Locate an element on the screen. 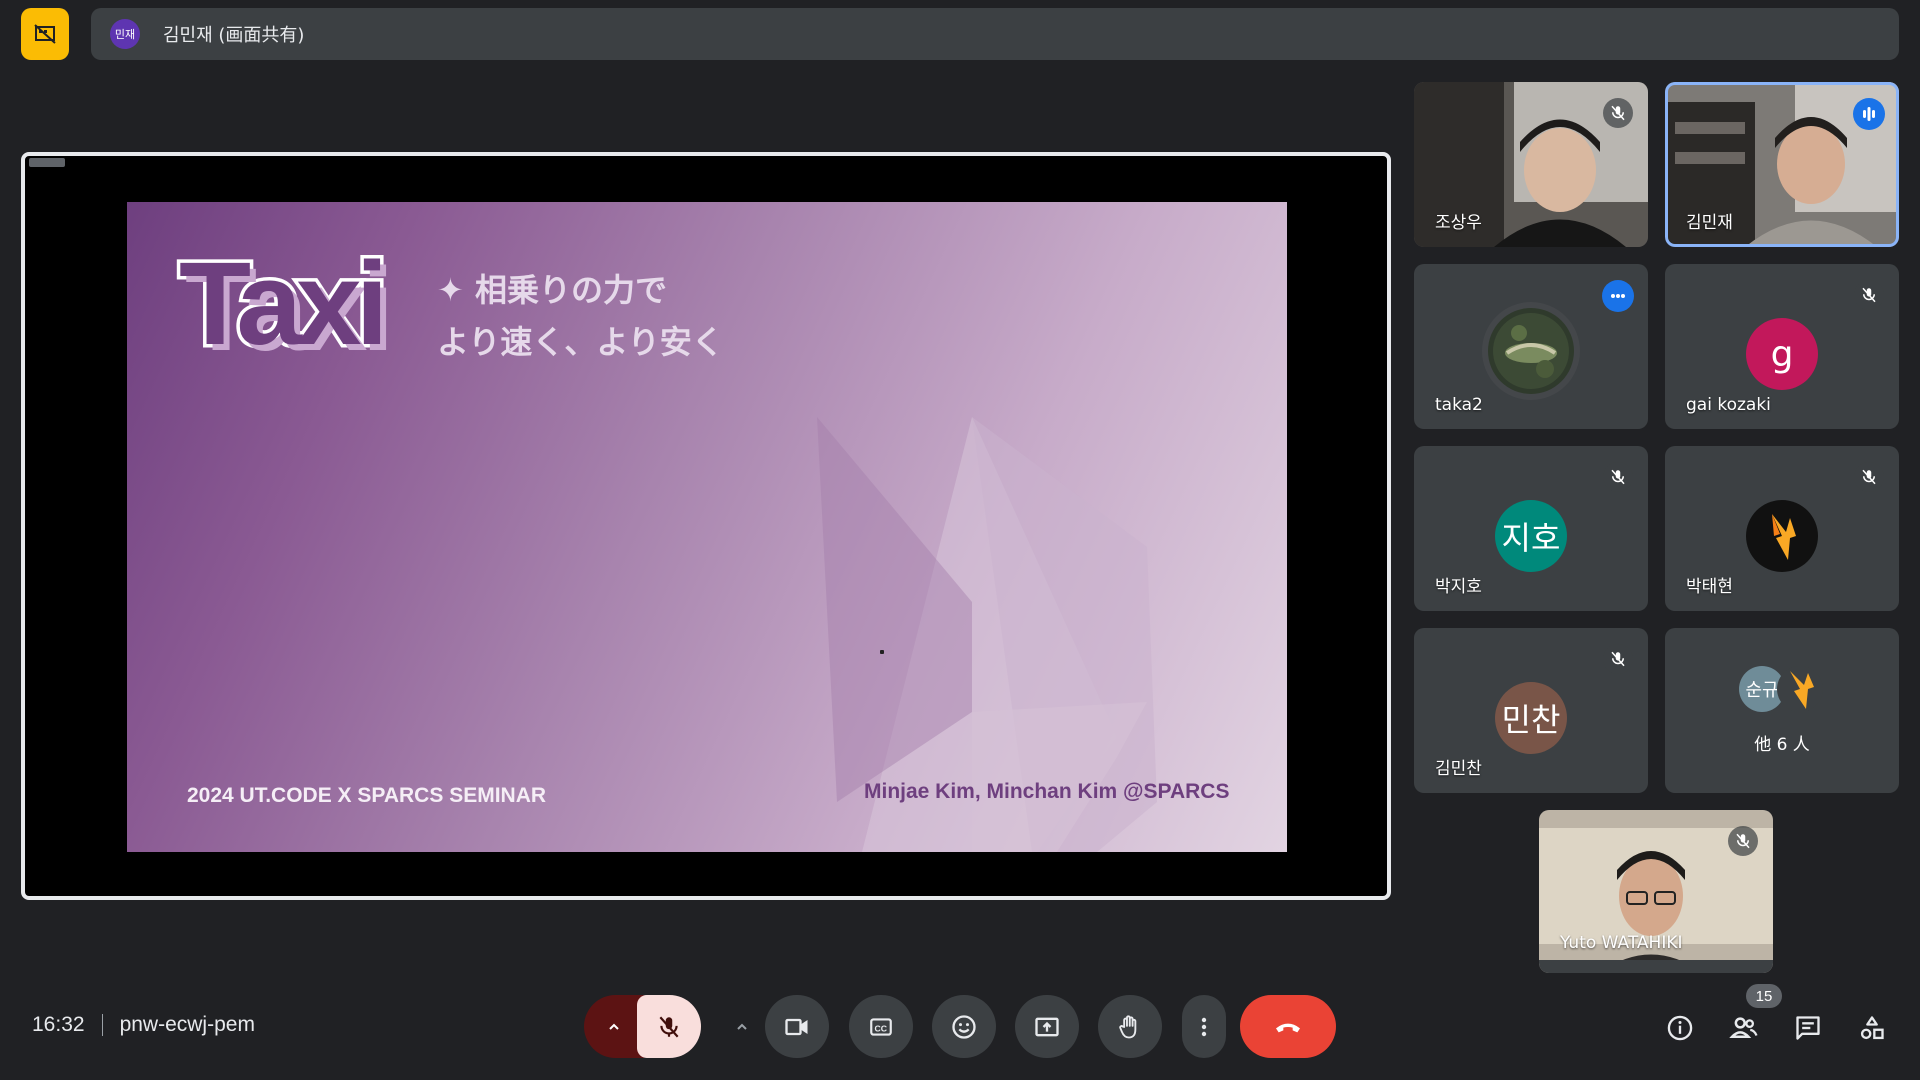 This screenshot has width=1920, height=1080. end-call-icon is located at coordinates (1288, 1027).